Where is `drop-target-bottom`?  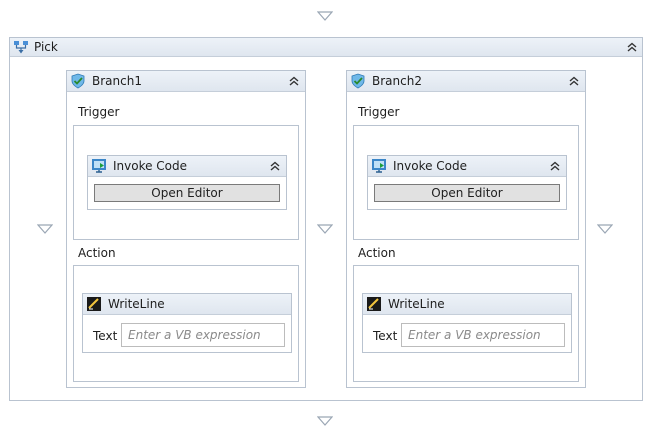
drop-target-bottom is located at coordinates (325, 421).